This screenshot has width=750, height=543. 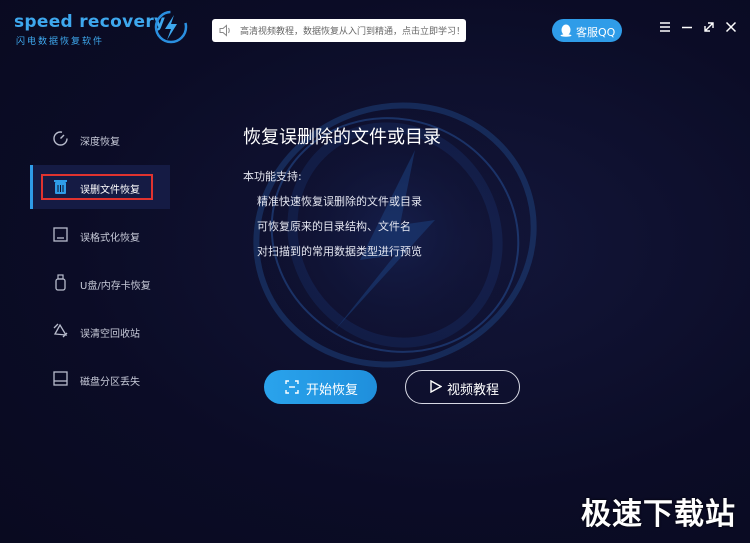 I want to click on start-recovery-button: 开始恢复, so click(x=320, y=387).